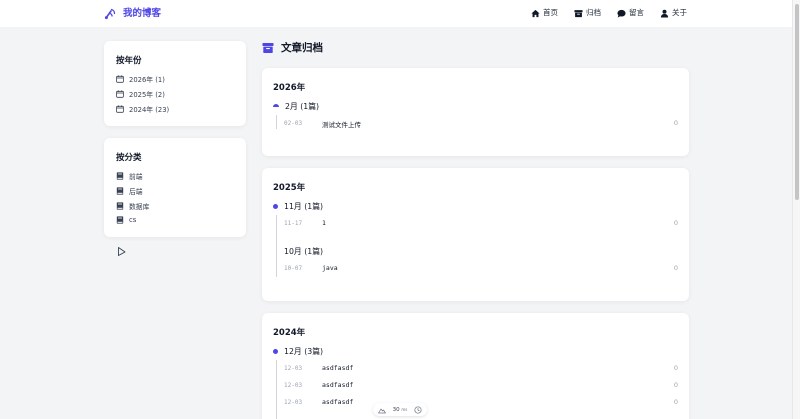  Describe the element at coordinates (481, 124) in the screenshot. I see `list-item: 02-03 测试文件上传 0` at that location.